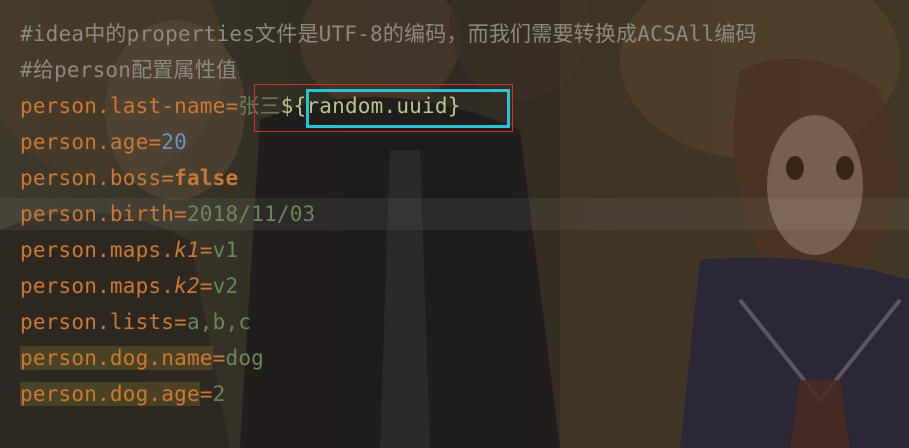  Describe the element at coordinates (408, 108) in the screenshot. I see `cyan-highlight-box` at that location.